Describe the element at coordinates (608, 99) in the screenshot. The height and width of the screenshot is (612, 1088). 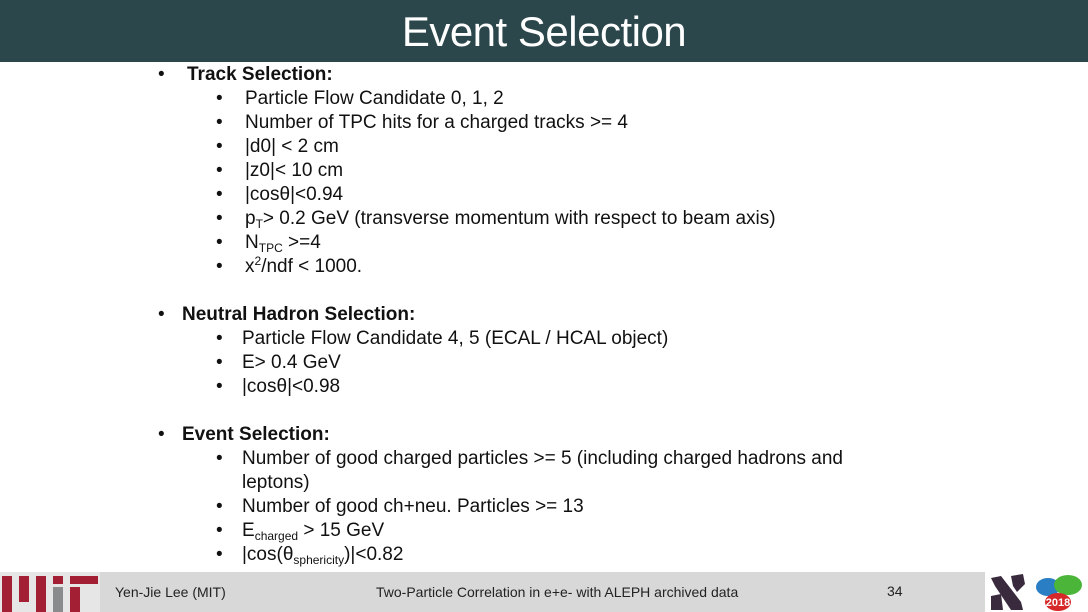
I see `list-item: • Particle Flow Candidate 0, 1, 2` at that location.